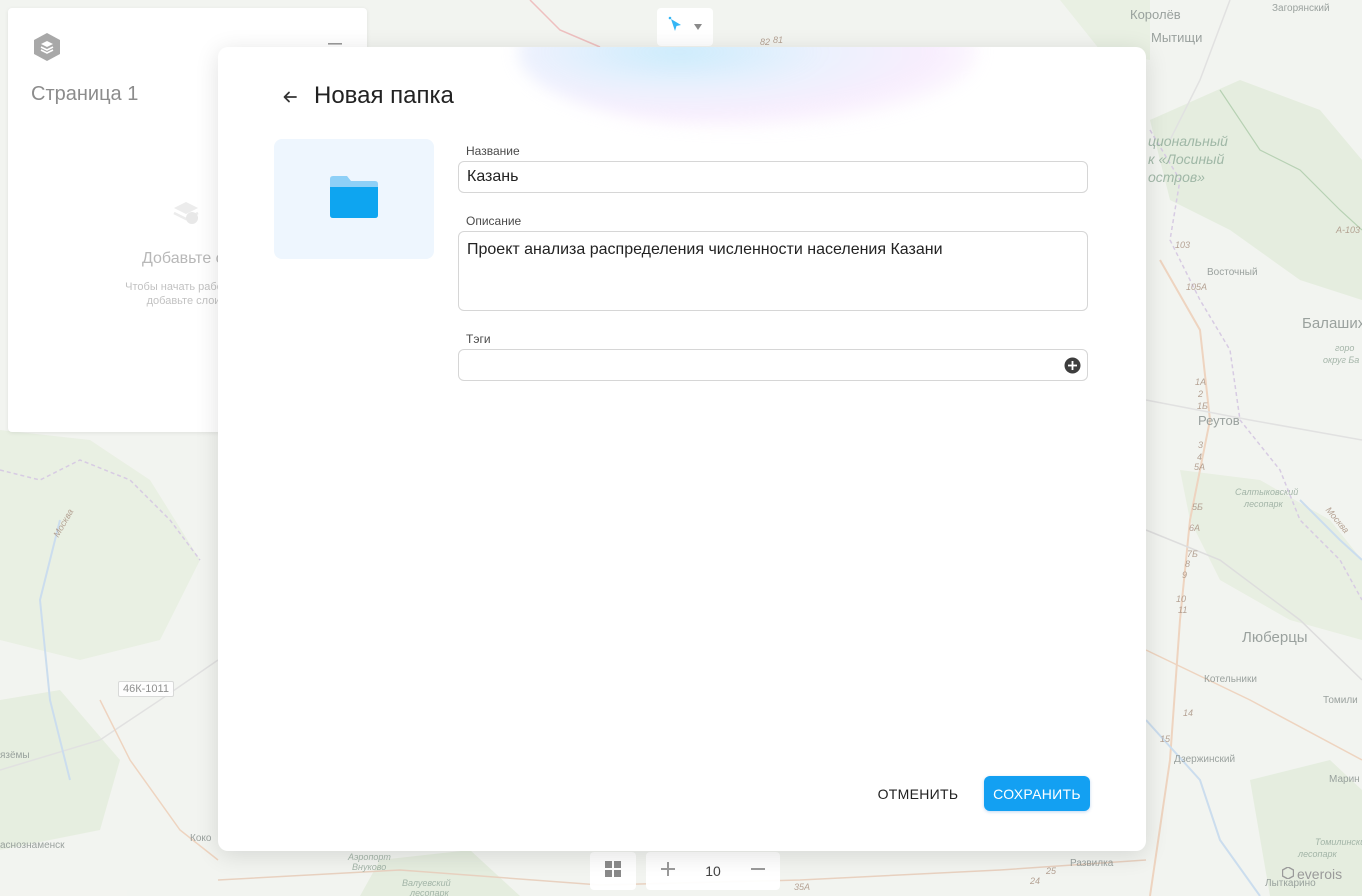 This screenshot has height=896, width=1362. I want to click on header-glow, so click(748, 87).